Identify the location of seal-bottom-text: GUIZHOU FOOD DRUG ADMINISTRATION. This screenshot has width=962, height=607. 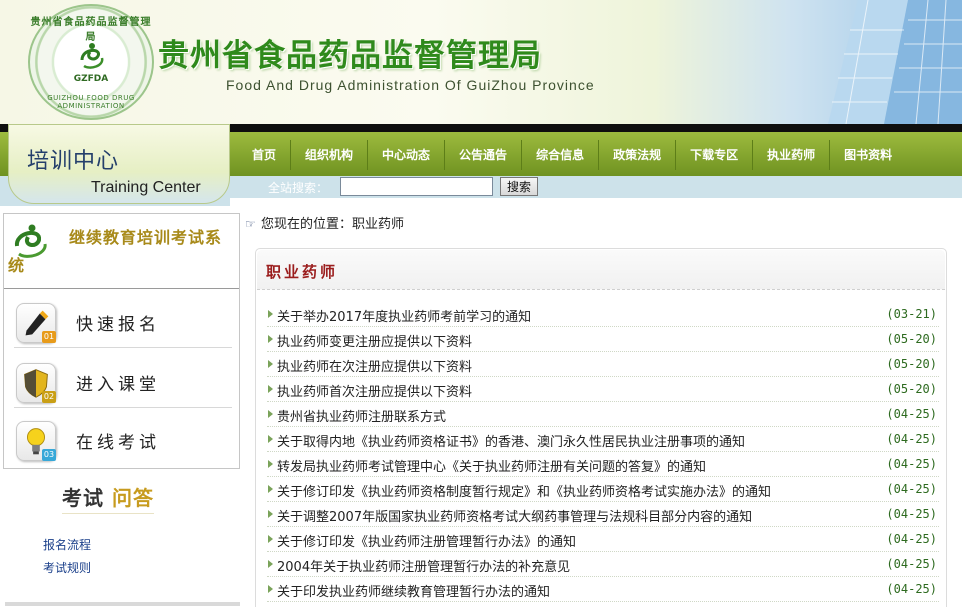
(91, 102).